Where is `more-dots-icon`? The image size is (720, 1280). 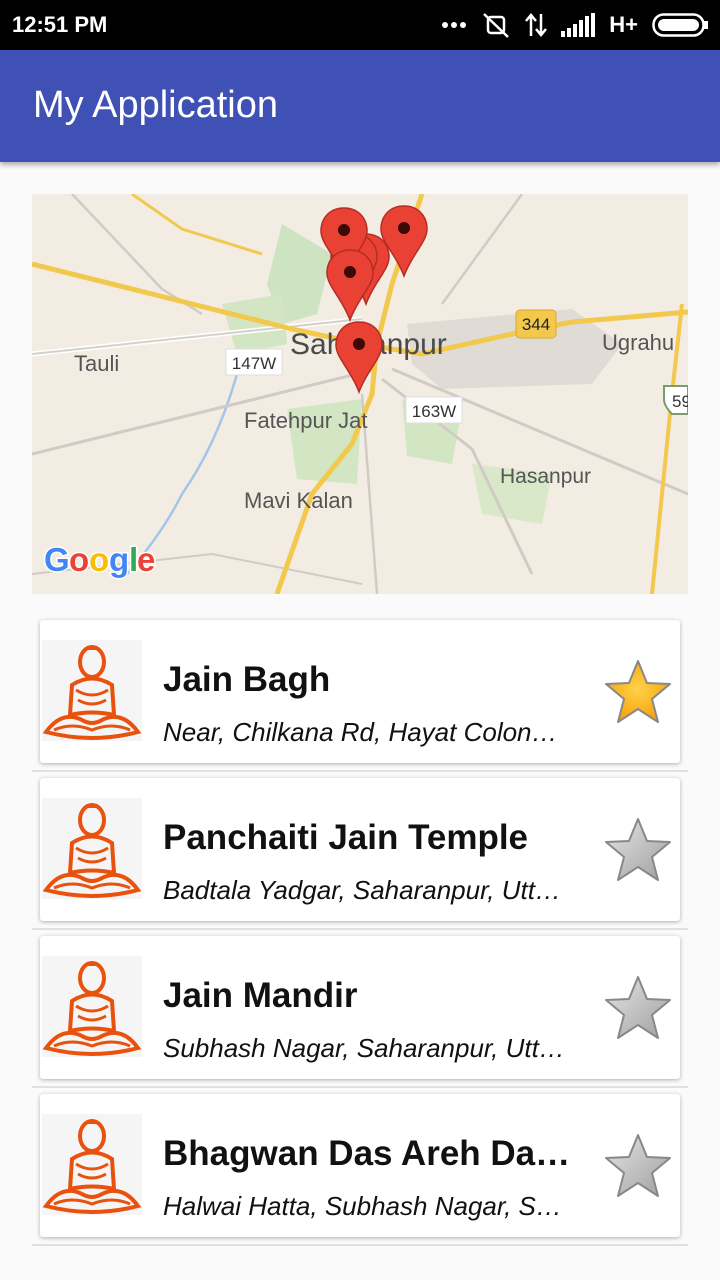 more-dots-icon is located at coordinates (454, 25).